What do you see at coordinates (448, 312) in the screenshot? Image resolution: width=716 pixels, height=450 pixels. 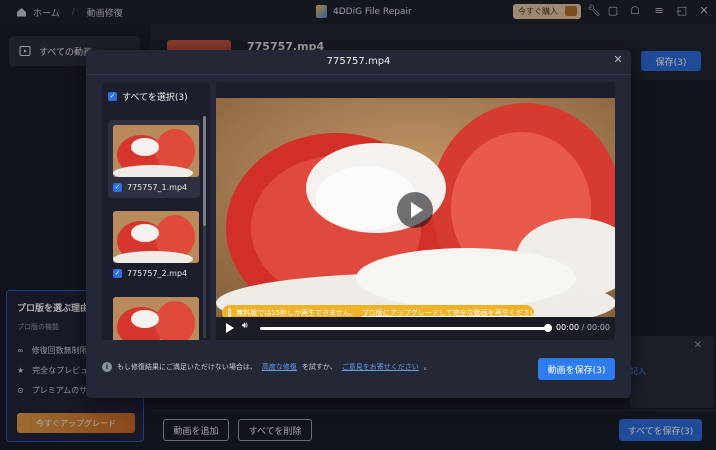 I see `upgrade-link: プロ版にアップグレードして完全な動画を再生ください。` at bounding box center [448, 312].